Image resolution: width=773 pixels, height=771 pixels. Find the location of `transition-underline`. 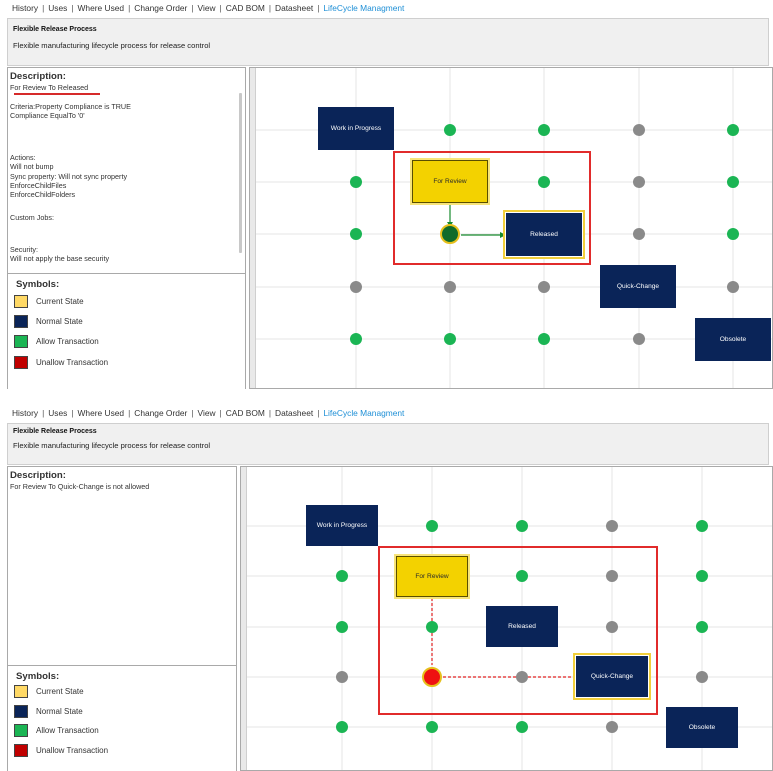

transition-underline is located at coordinates (57, 94).